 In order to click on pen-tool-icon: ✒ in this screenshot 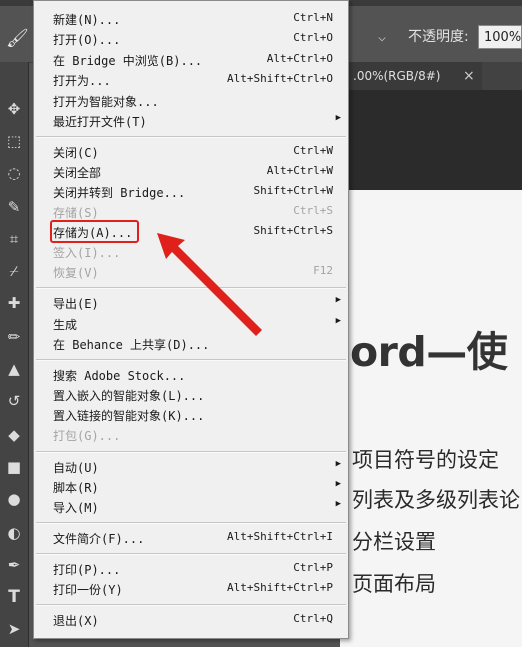, I will do `click(14, 565)`.